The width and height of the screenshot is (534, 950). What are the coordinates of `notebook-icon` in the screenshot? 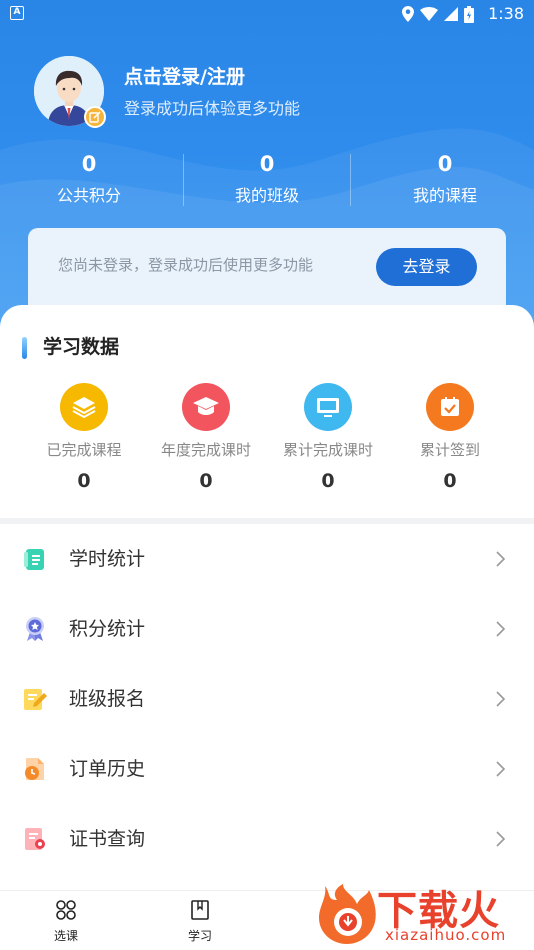 It's located at (34, 559).